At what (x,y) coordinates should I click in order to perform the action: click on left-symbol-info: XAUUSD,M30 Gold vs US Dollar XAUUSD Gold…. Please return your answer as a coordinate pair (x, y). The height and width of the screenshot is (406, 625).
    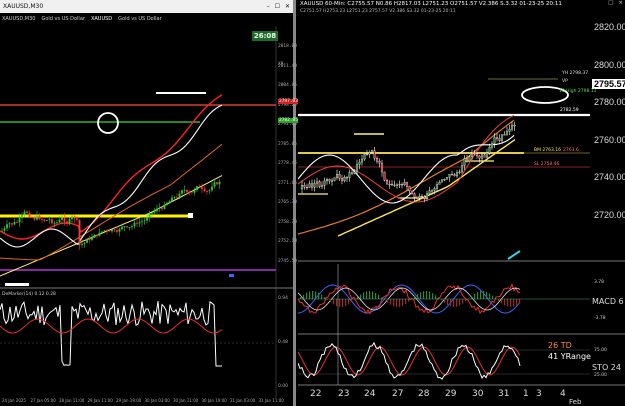
    Looking at the image, I should click on (82, 19).